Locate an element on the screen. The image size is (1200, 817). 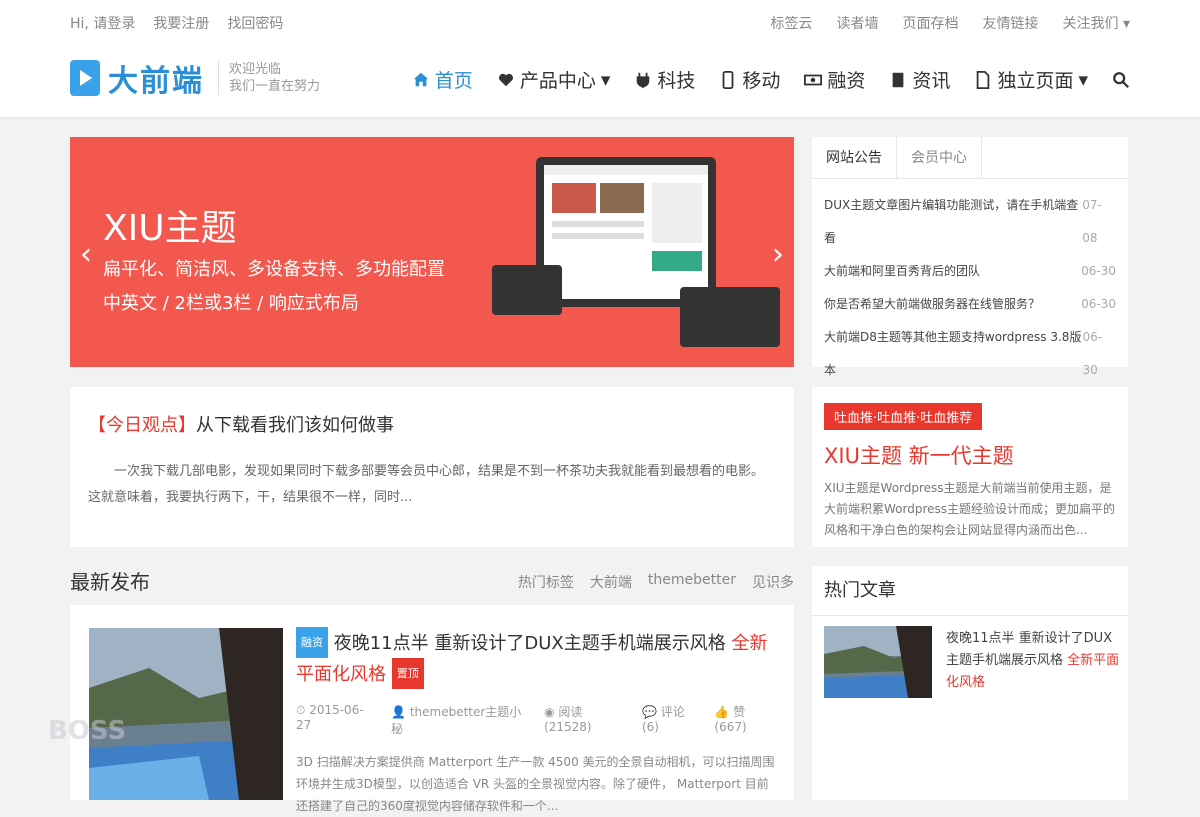
notice-item: 大前端D8主题等其他主题支持wordpress 3.8版本 06-30 is located at coordinates (970, 354).